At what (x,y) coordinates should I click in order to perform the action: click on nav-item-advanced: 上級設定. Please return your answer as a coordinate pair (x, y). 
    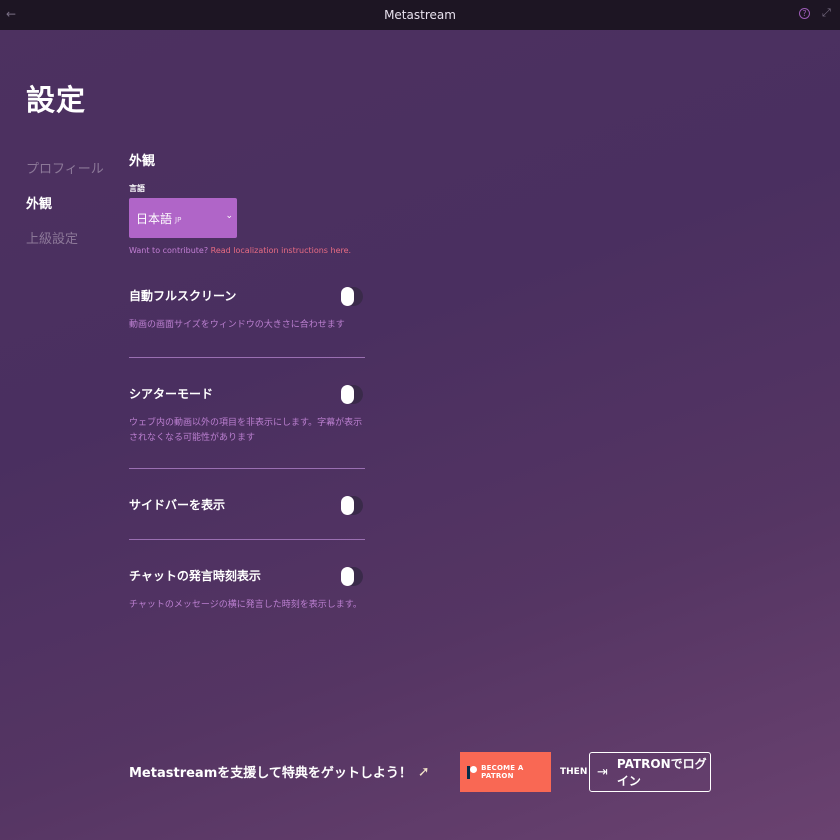
    Looking at the image, I should click on (65, 247).